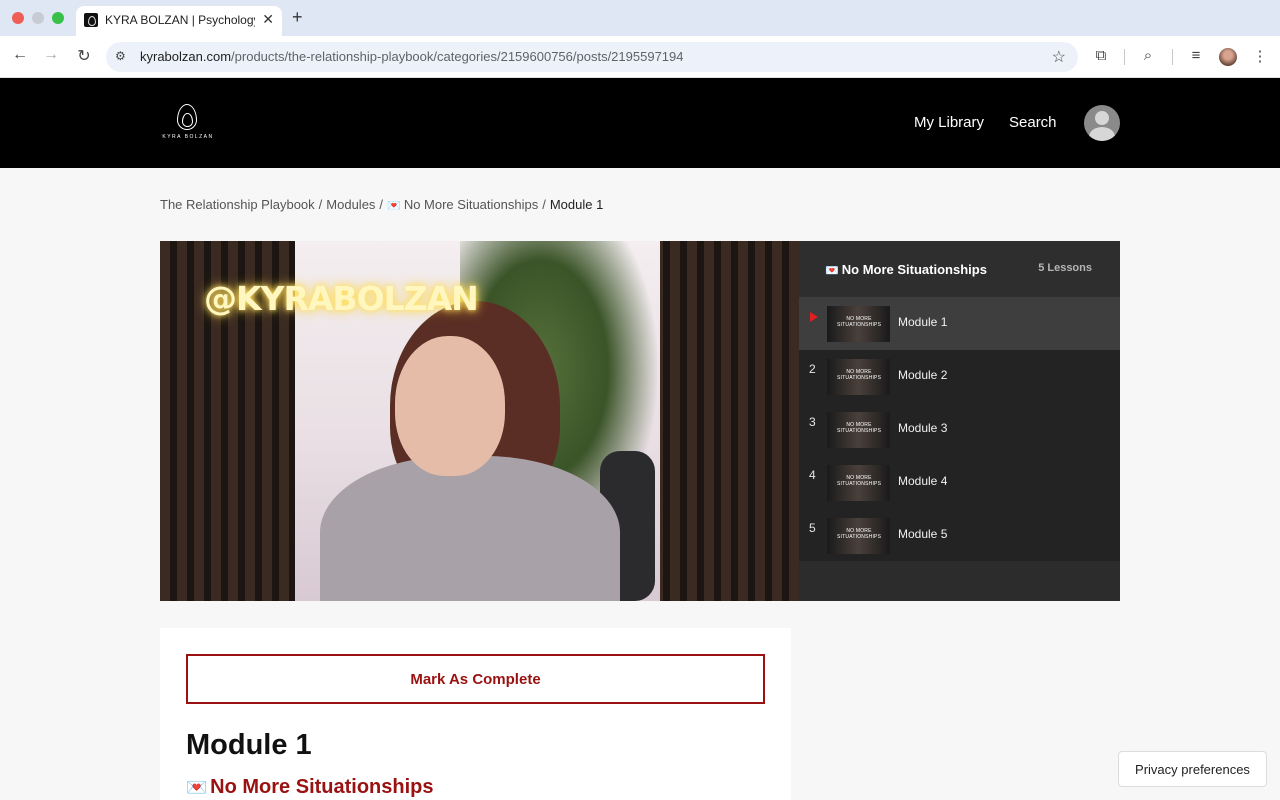 This screenshot has width=1280, height=800. What do you see at coordinates (959, 429) in the screenshot?
I see `playlist-item-module-3: 3 NO MORE SITUATIONSHIPS Module 3` at bounding box center [959, 429].